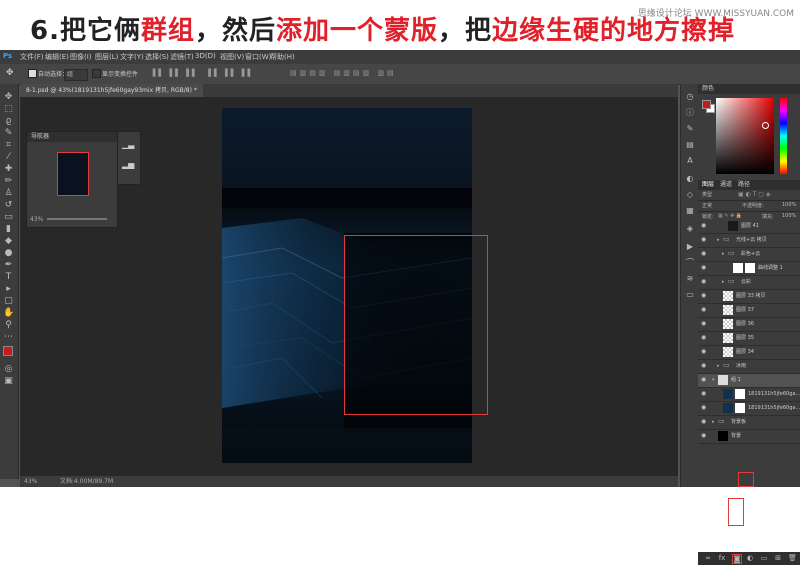 The height and width of the screenshot is (565, 800). What do you see at coordinates (749, 283) in the screenshot?
I see `layer-row: ◉ ▸ ▭ 云彩` at bounding box center [749, 283].